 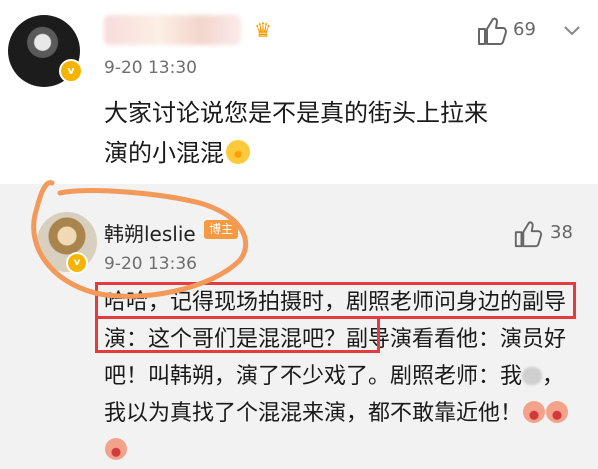 I want to click on chevron-down-icon, so click(x=572, y=30).